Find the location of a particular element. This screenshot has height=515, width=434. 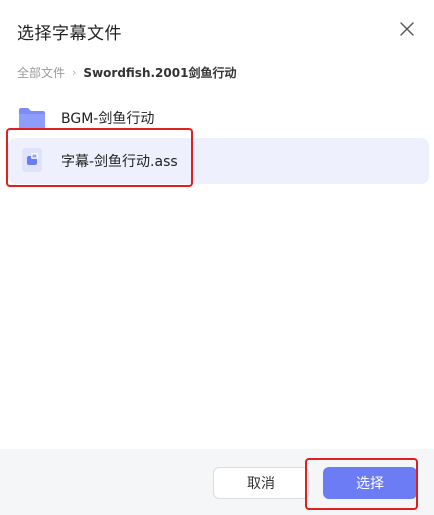

file-name: 字幕-剑鱼行动.ass is located at coordinates (119, 162).